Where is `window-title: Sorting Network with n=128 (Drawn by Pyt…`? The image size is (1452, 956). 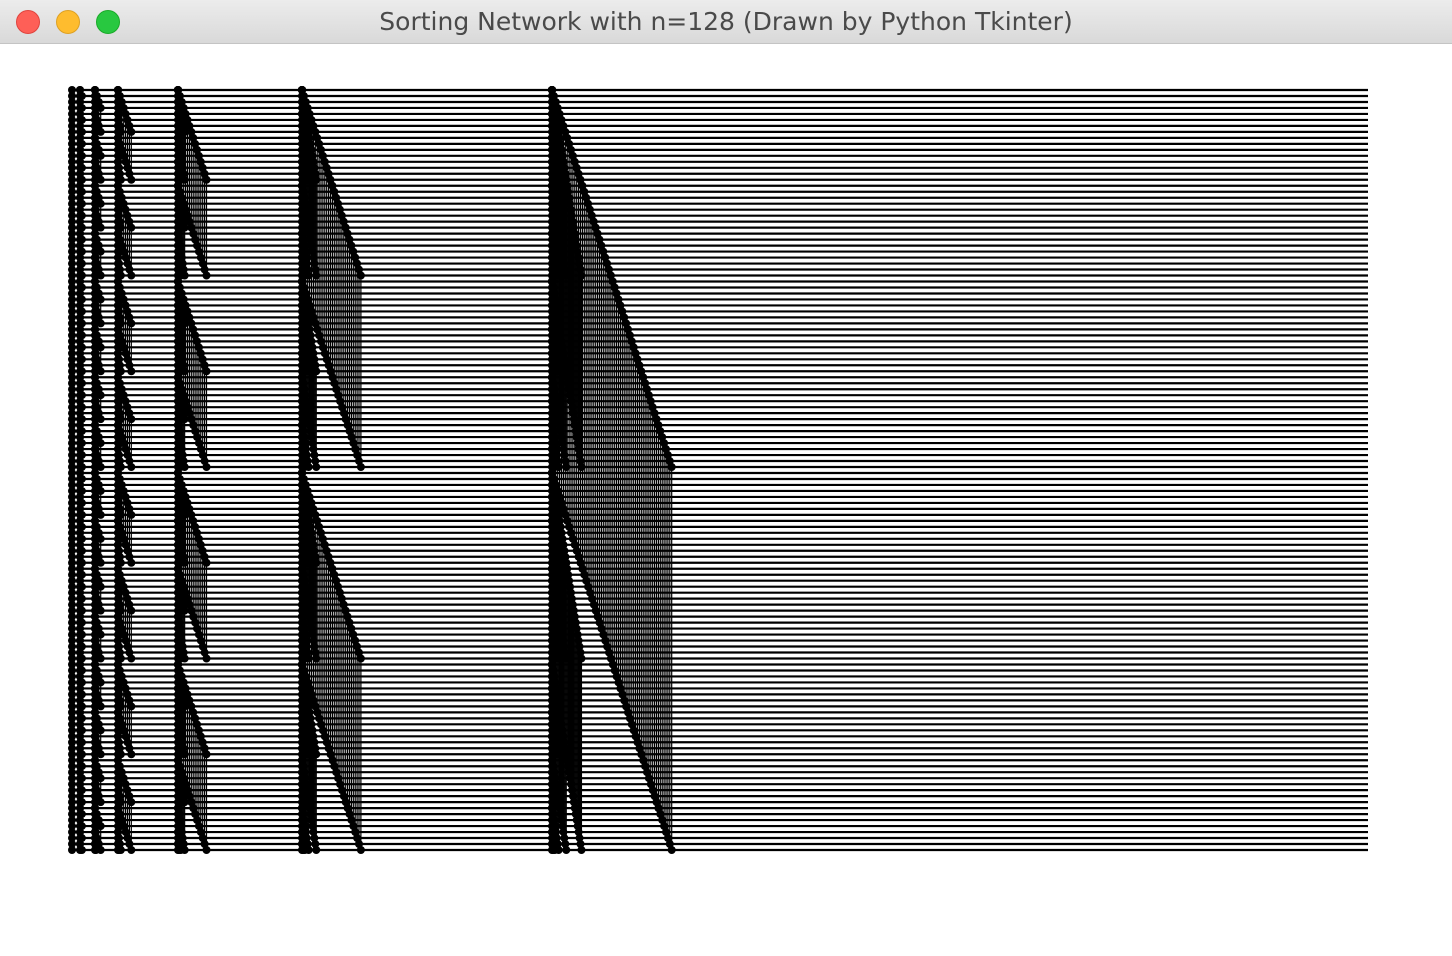
window-title: Sorting Network with n=128 (Drawn by Pyt… is located at coordinates (726, 21).